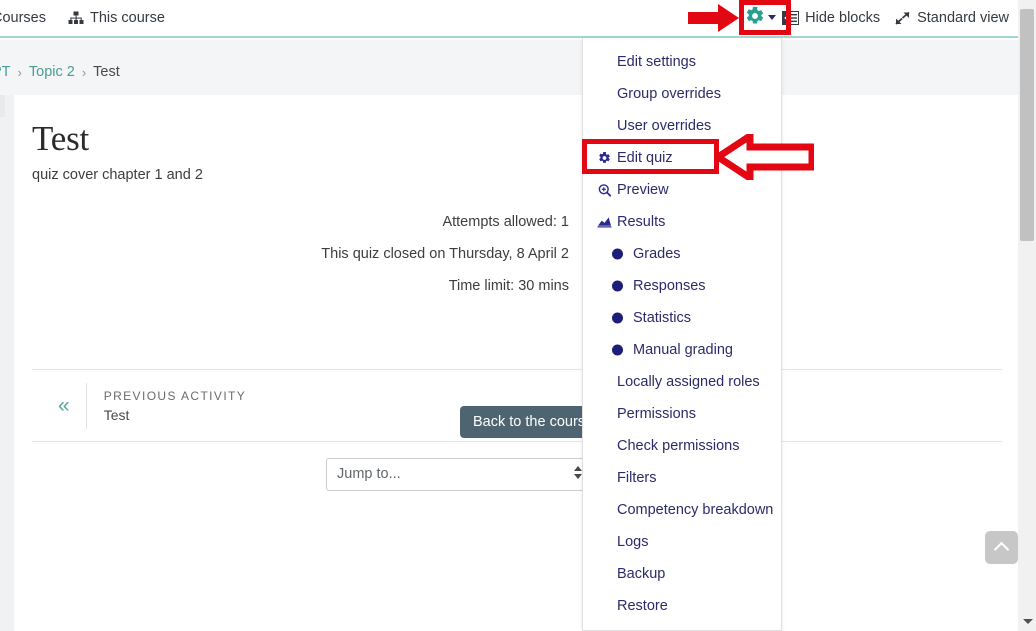 The height and width of the screenshot is (631, 1036). I want to click on search-plus-icon, so click(604, 190).